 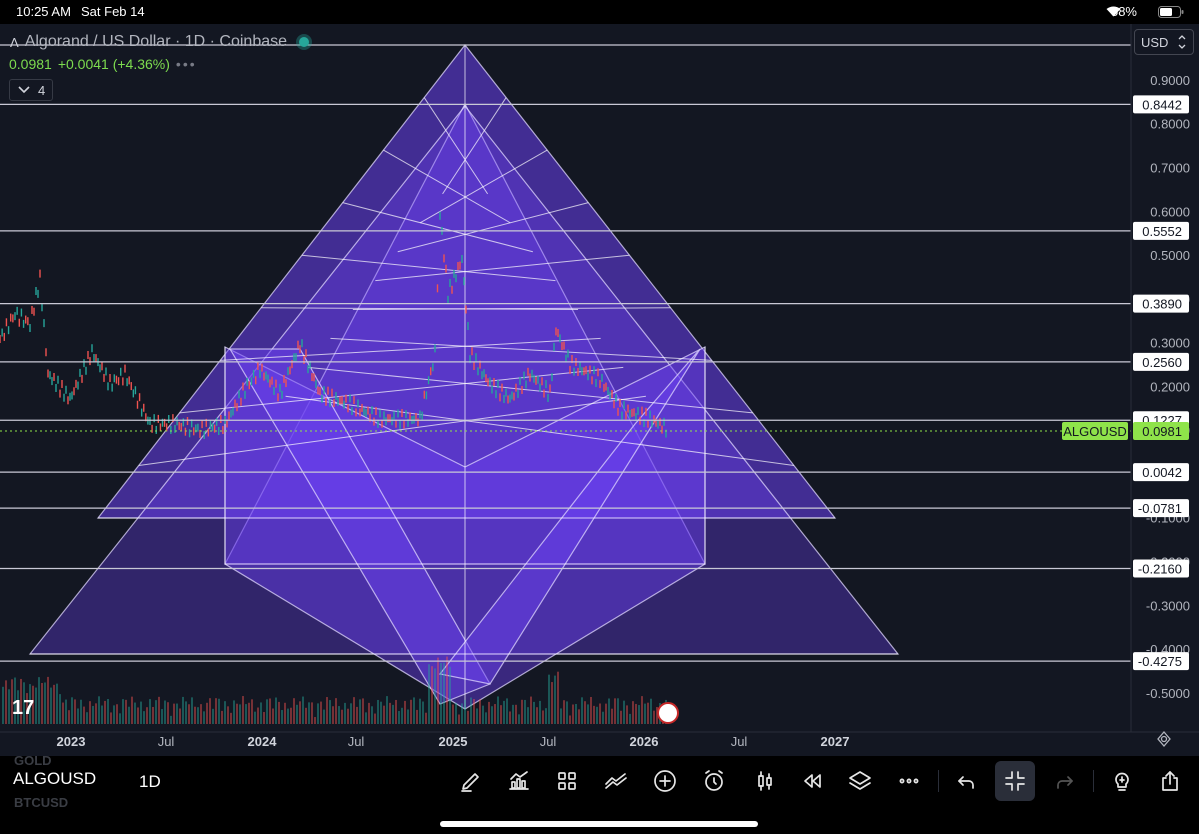 I want to click on replay-icon, so click(x=812, y=781).